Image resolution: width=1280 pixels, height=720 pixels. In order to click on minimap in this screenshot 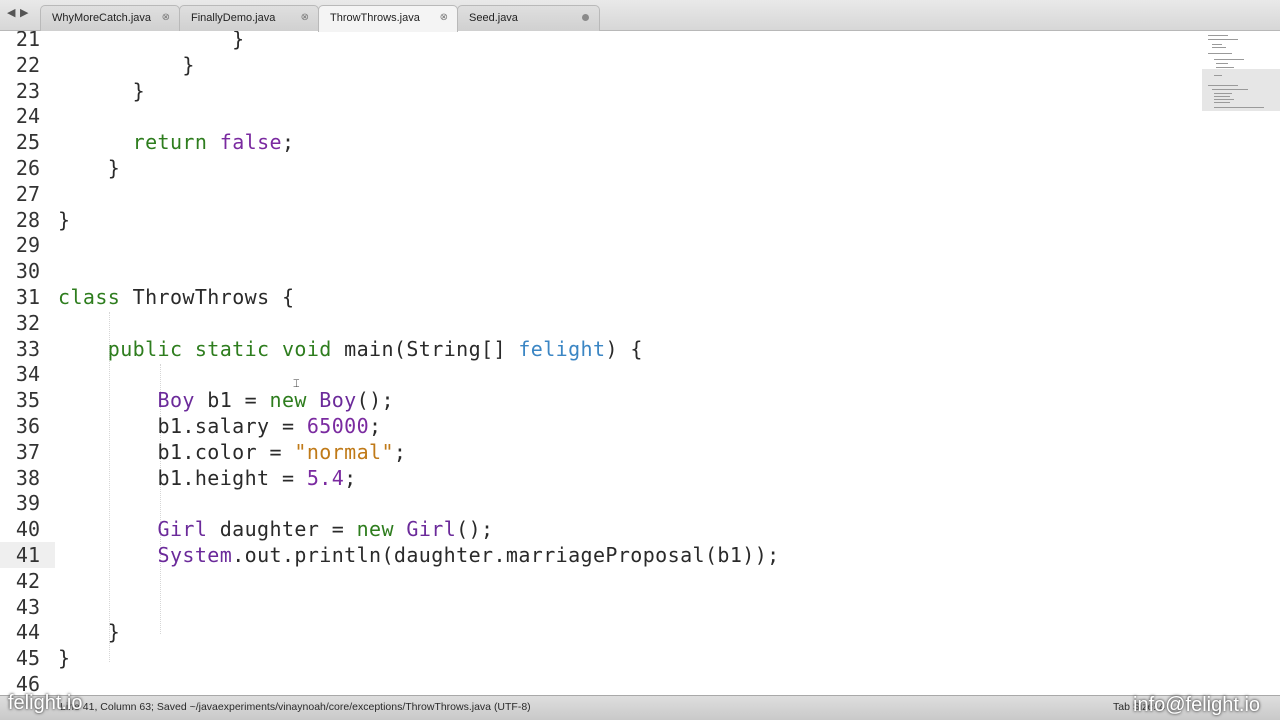, I will do `click(1240, 363)`.